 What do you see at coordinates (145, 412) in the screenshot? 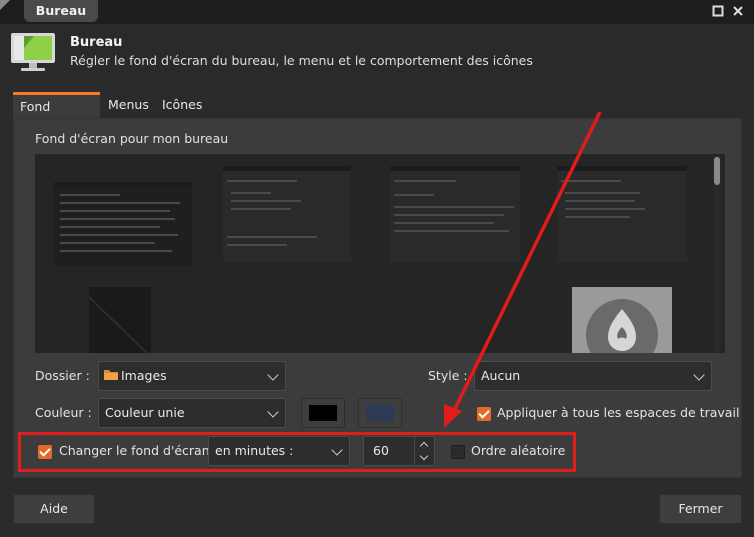
I see `color-mode-value: Couleur unie` at bounding box center [145, 412].